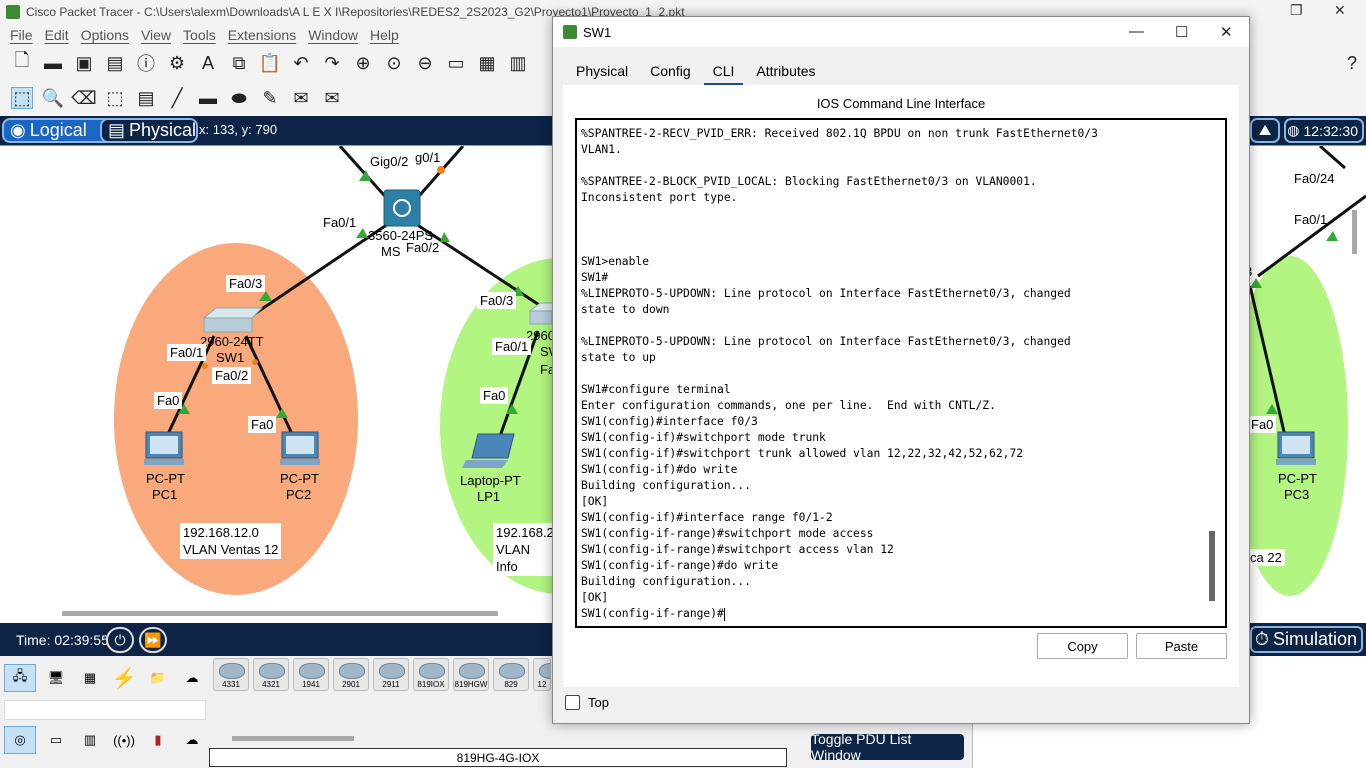 This screenshot has width=1366, height=768. Describe the element at coordinates (456, 63) in the screenshot. I see `drawing-palette-icon: ▭` at that location.